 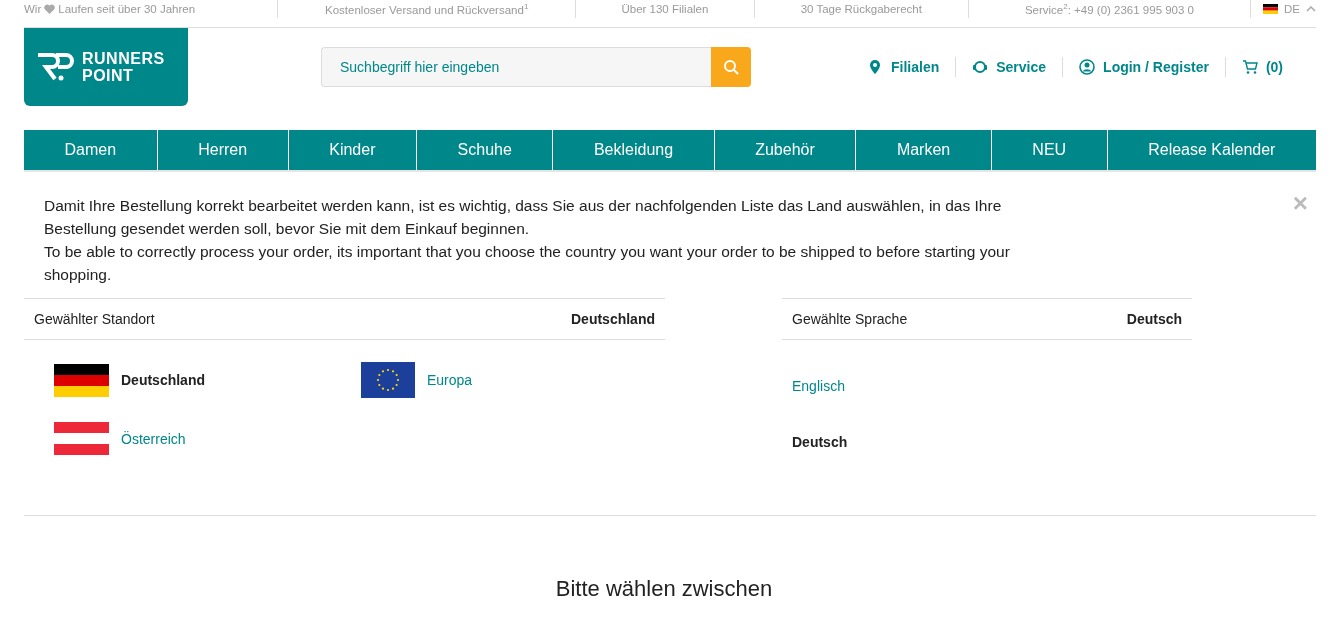 I want to click on nav-item: Zubehör, so click(x=785, y=150).